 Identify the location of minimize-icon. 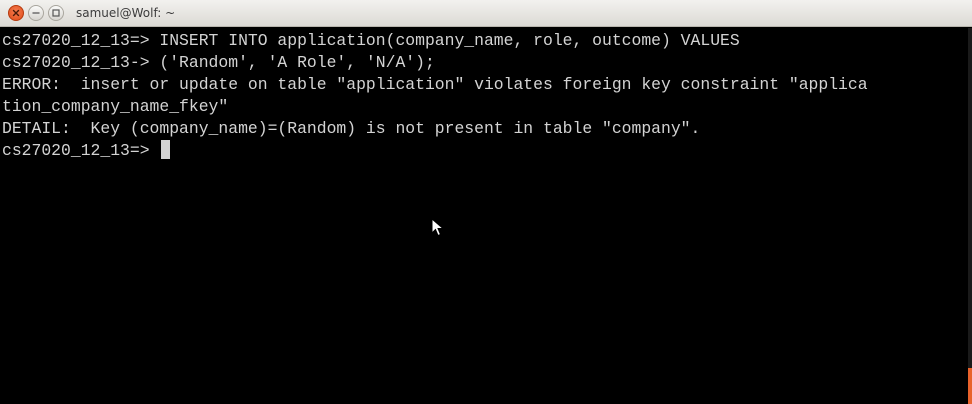
(36, 13).